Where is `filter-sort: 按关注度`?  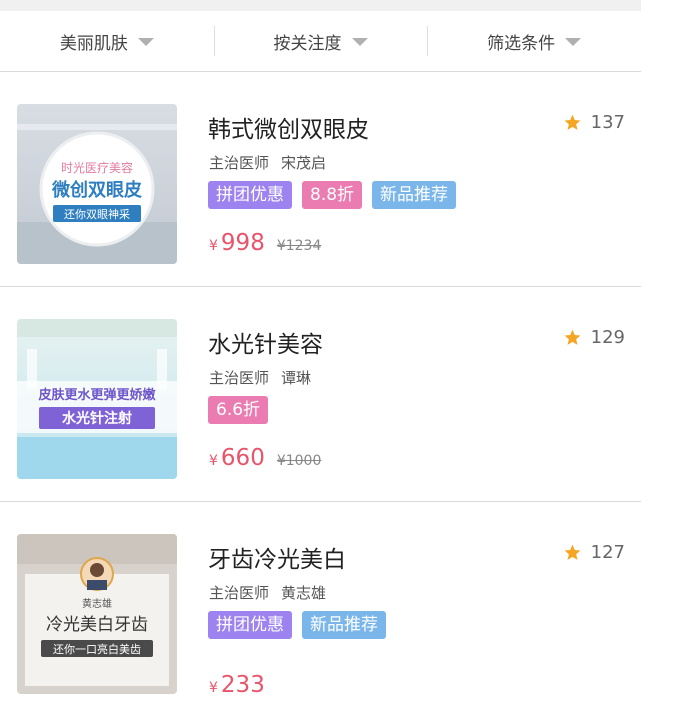 filter-sort: 按关注度 is located at coordinates (320, 41).